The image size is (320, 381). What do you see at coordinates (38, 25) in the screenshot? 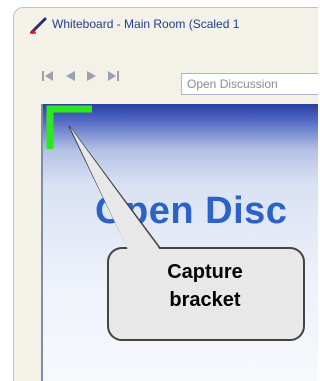
I see `pen-icon` at bounding box center [38, 25].